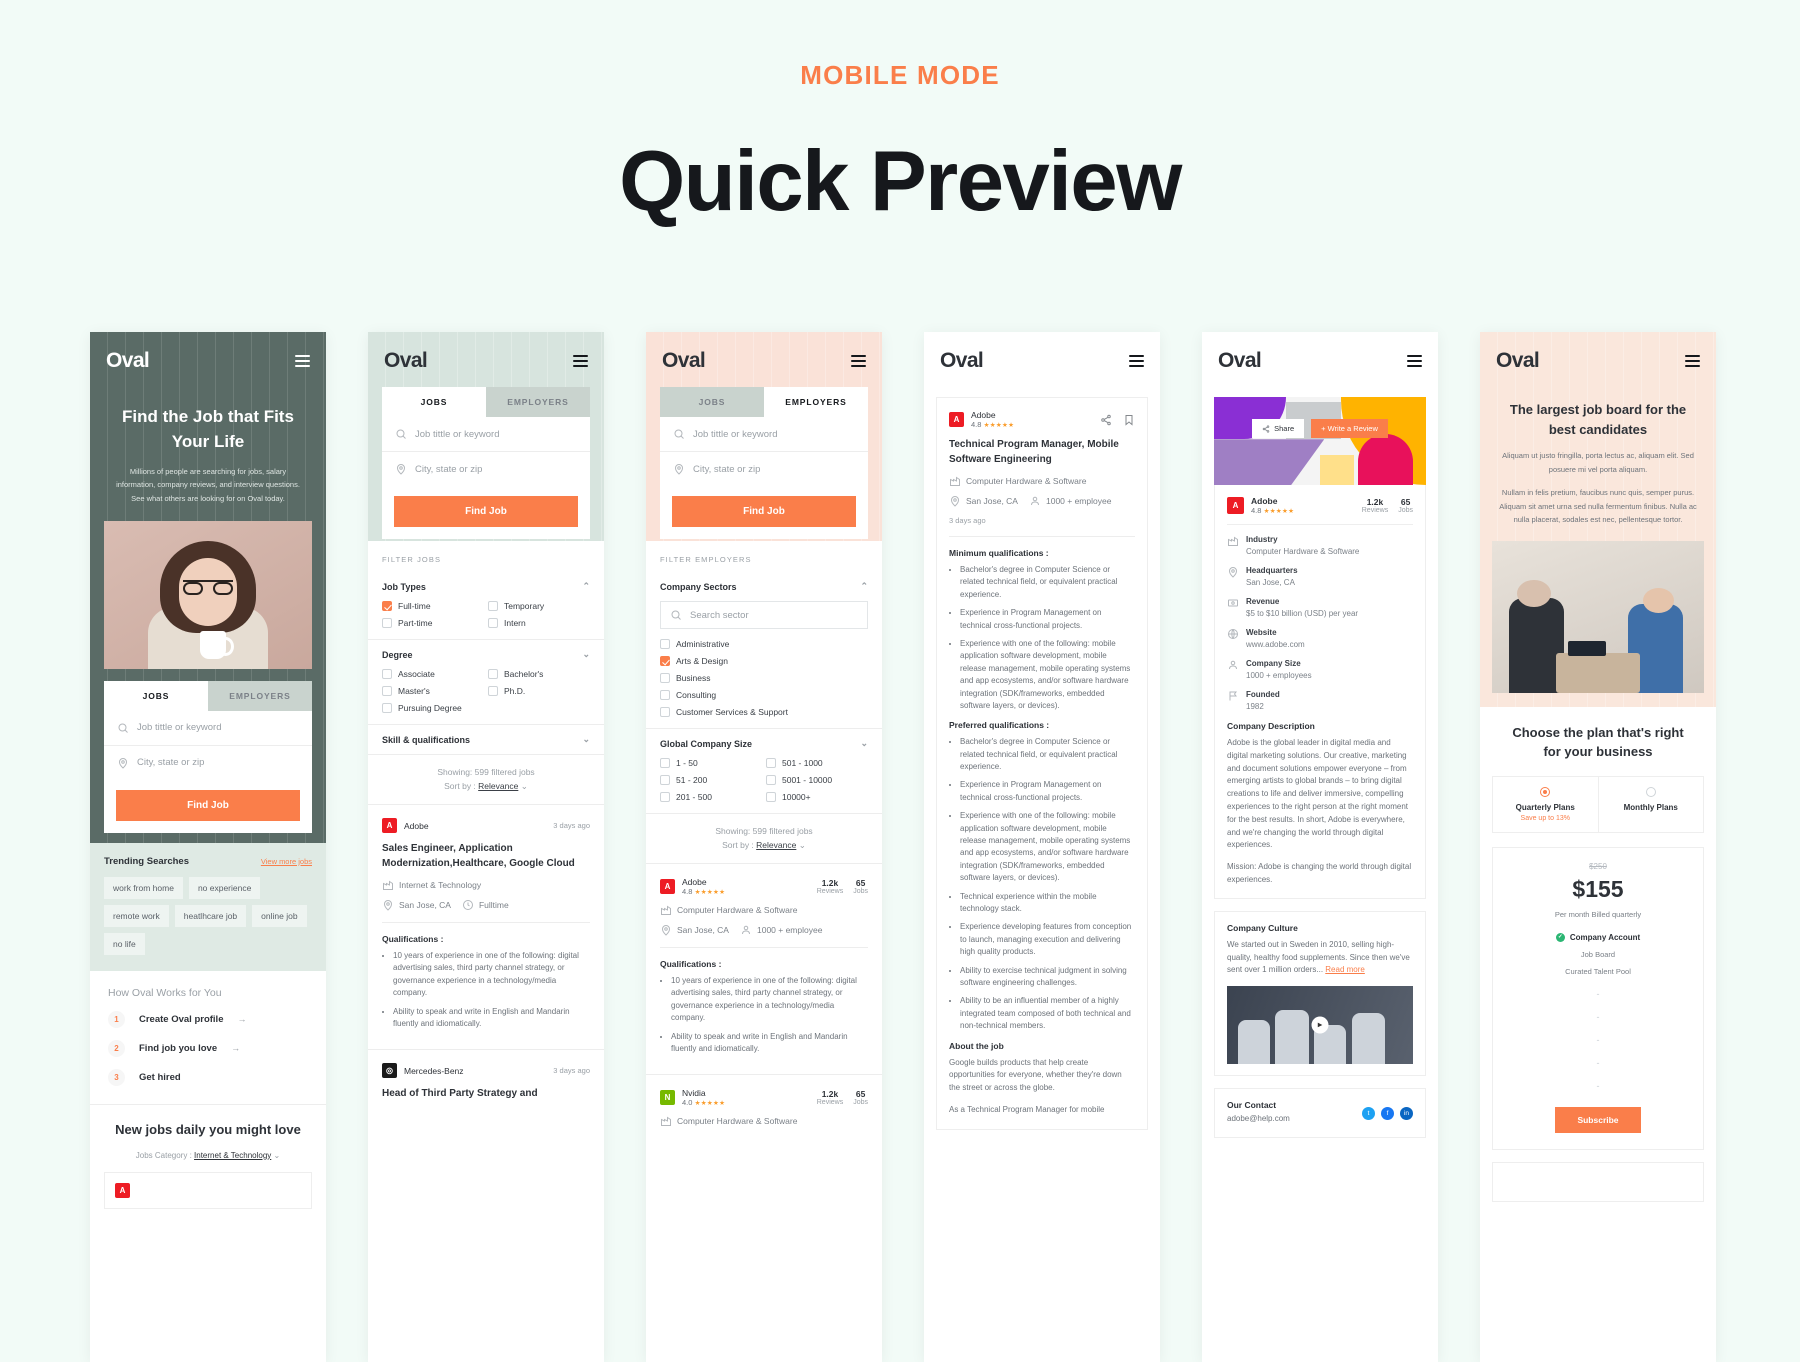  Describe the element at coordinates (764, 586) in the screenshot. I see `filter-group-header: Company Sectors ⌃` at that location.